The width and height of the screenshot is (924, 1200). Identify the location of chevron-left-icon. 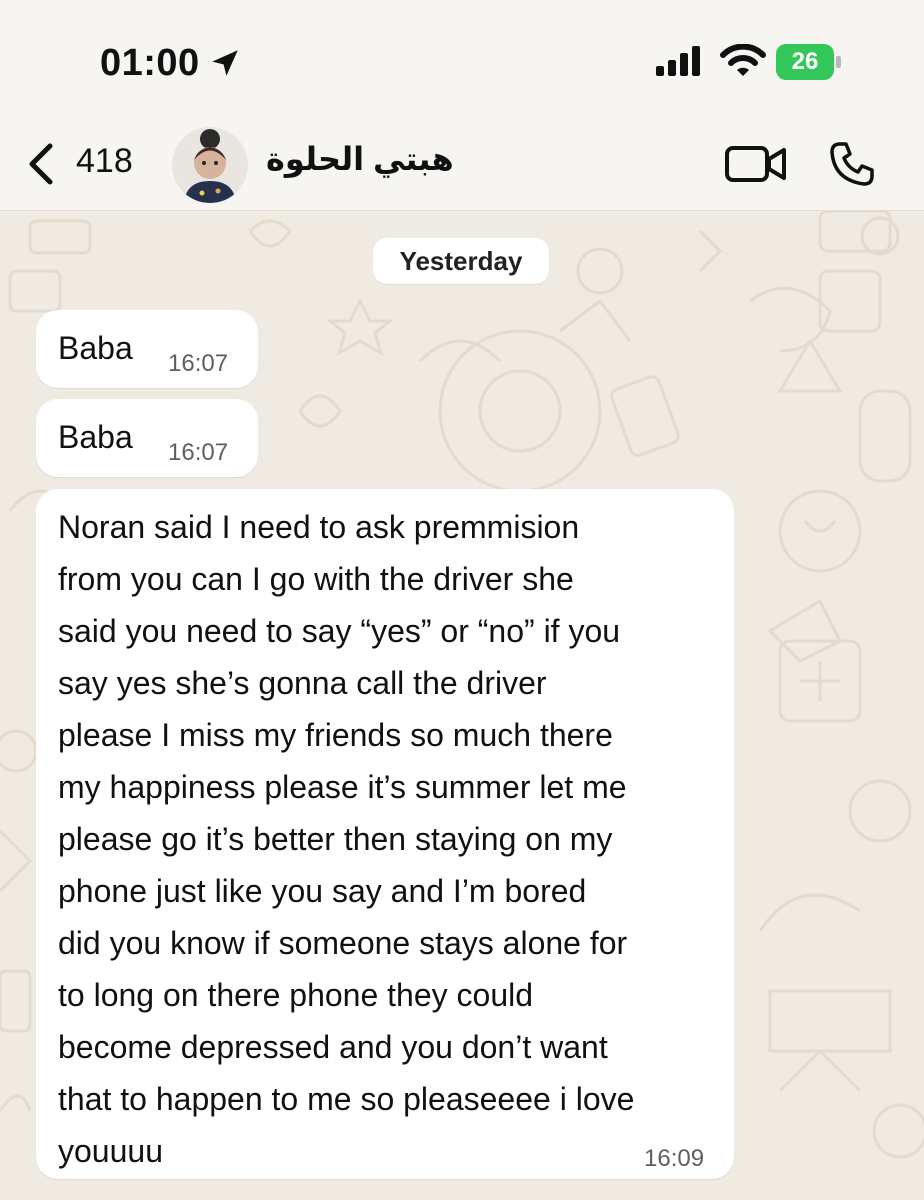
(41, 164).